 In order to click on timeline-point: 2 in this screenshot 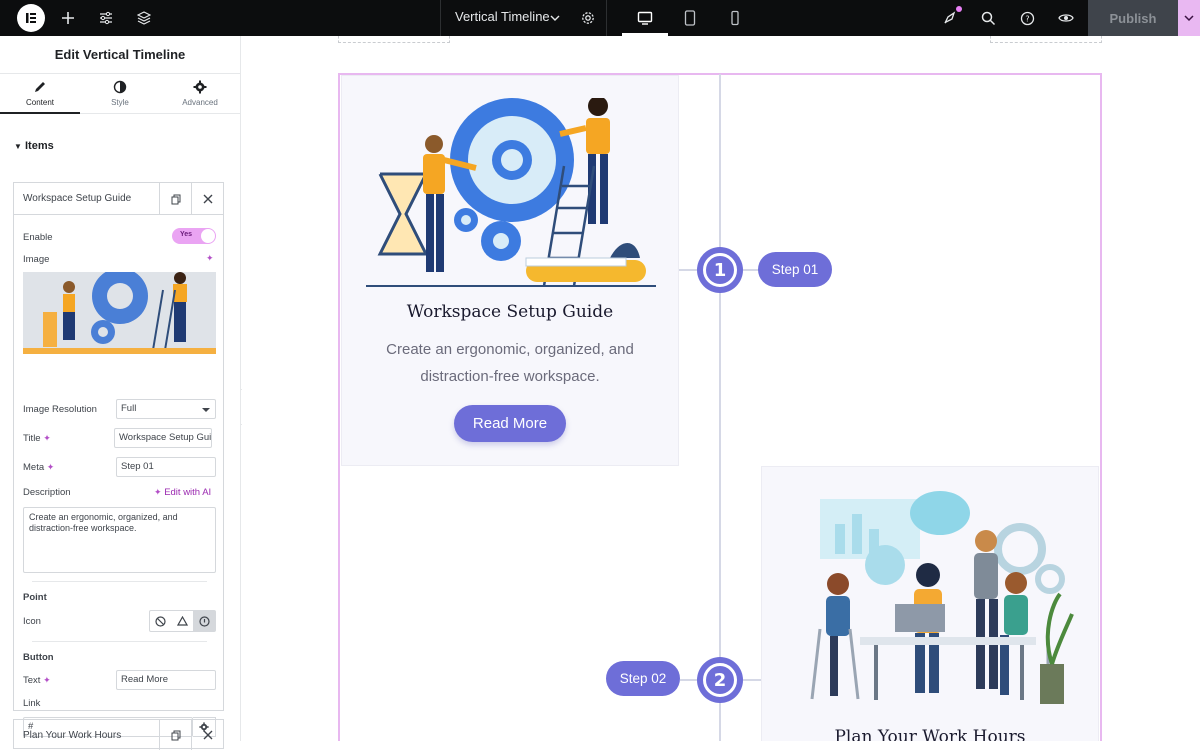, I will do `click(720, 680)`.